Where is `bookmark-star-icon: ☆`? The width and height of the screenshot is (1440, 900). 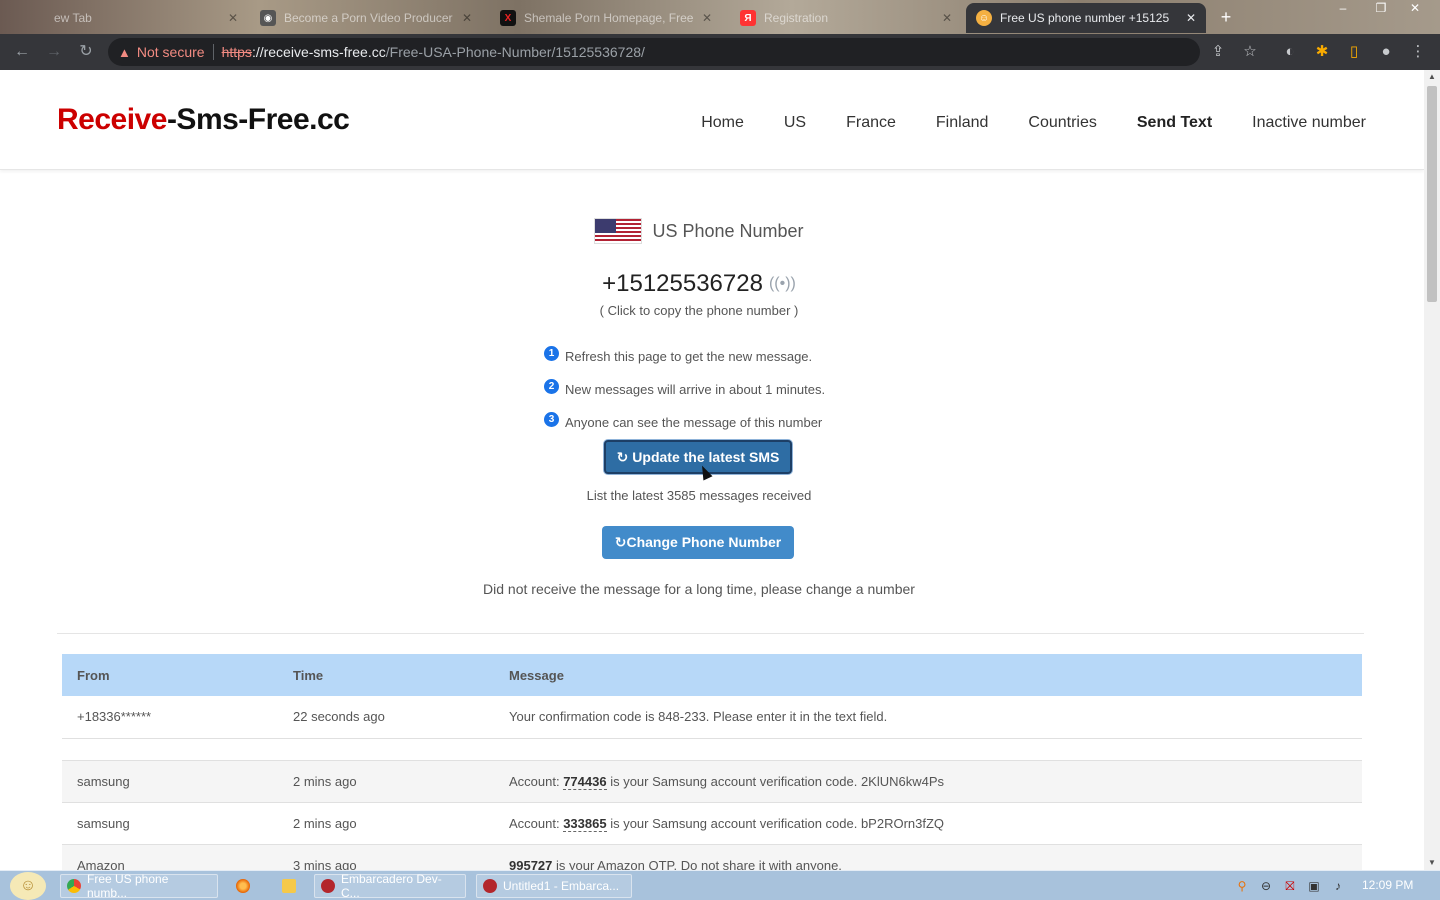
bookmark-star-icon: ☆ is located at coordinates (1250, 52).